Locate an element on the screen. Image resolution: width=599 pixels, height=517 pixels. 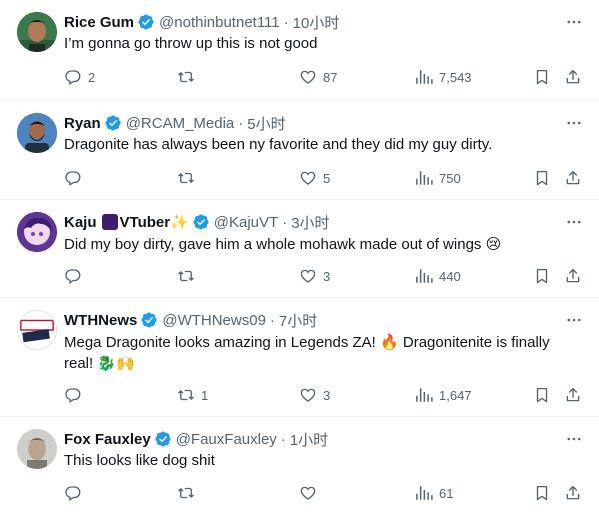
views-button: 7,543 is located at coordinates (443, 77).